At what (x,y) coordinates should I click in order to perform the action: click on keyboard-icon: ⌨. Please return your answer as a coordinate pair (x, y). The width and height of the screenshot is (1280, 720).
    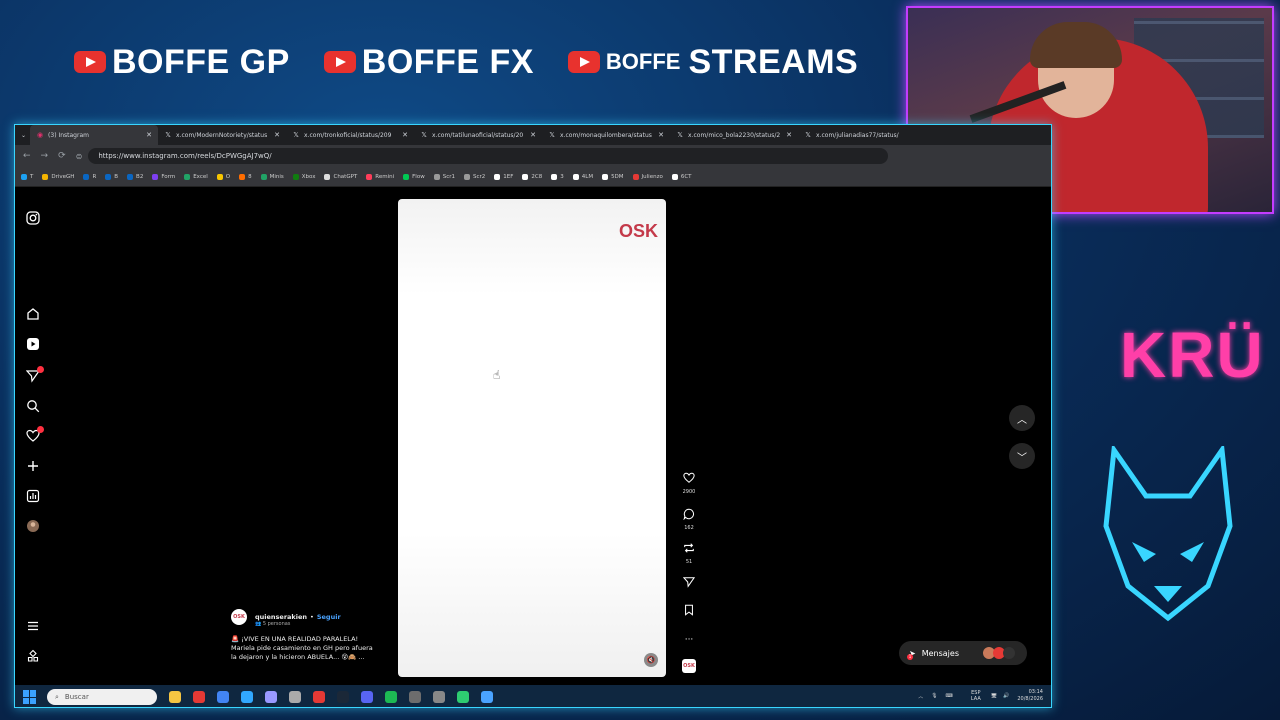
    Looking at the image, I should click on (949, 696).